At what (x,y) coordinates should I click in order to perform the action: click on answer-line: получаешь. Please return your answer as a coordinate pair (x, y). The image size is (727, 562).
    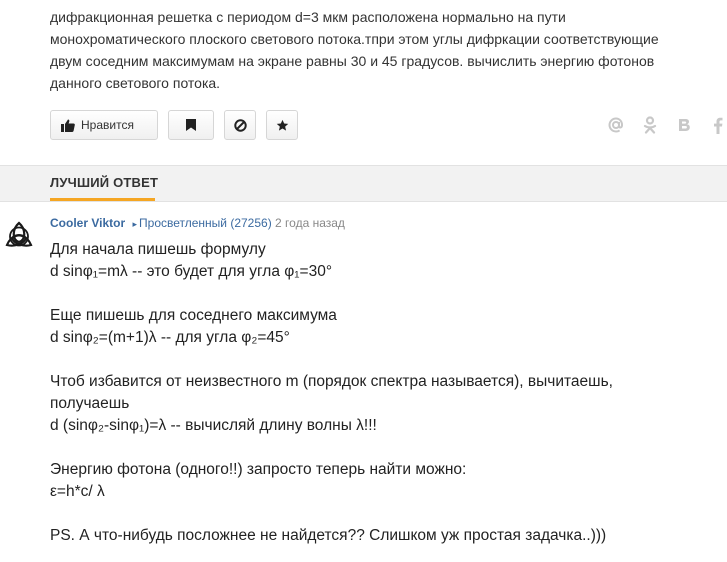
    Looking at the image, I should click on (90, 403).